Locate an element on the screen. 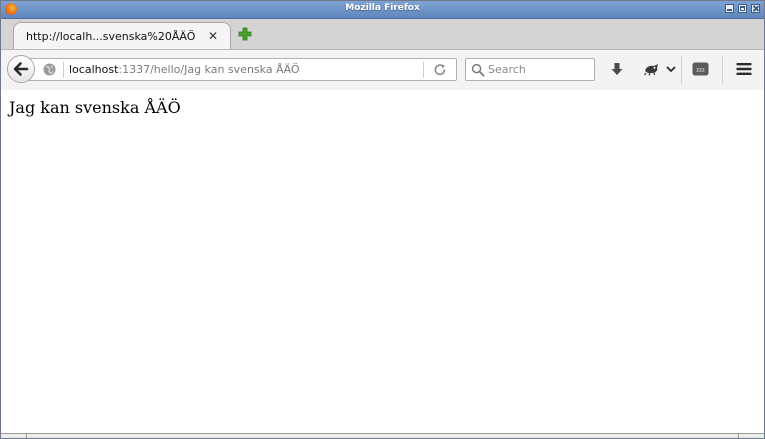 Image resolution: width=765 pixels, height=439 pixels. tab-active: http://localh...svenska%20ÅÄÖ ✕ is located at coordinates (122, 36).